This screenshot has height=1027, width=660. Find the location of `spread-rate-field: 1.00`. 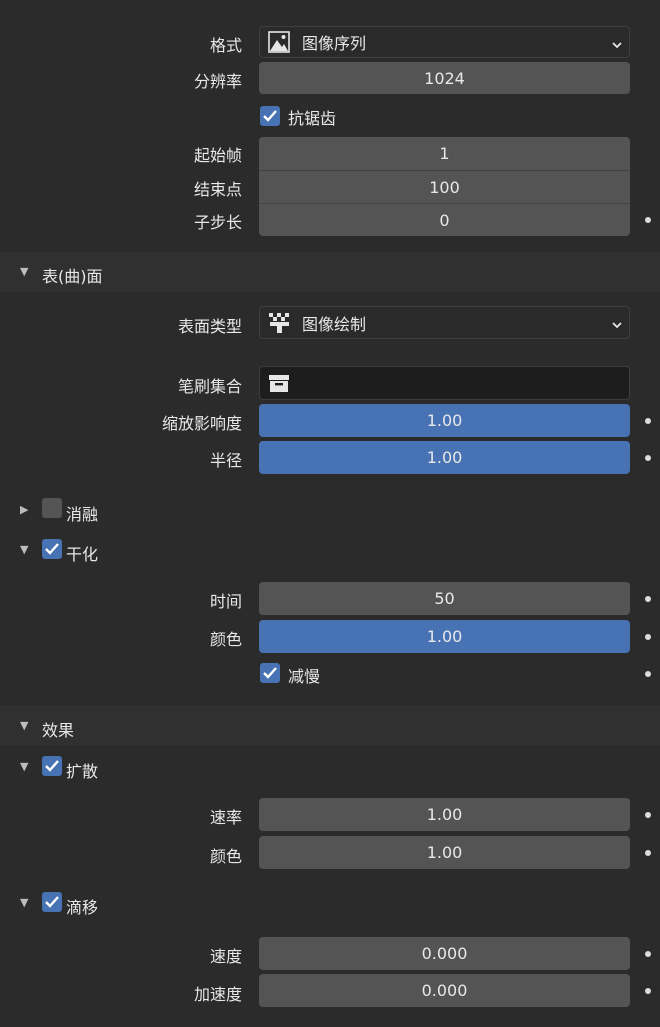

spread-rate-field: 1.00 is located at coordinates (444, 814).